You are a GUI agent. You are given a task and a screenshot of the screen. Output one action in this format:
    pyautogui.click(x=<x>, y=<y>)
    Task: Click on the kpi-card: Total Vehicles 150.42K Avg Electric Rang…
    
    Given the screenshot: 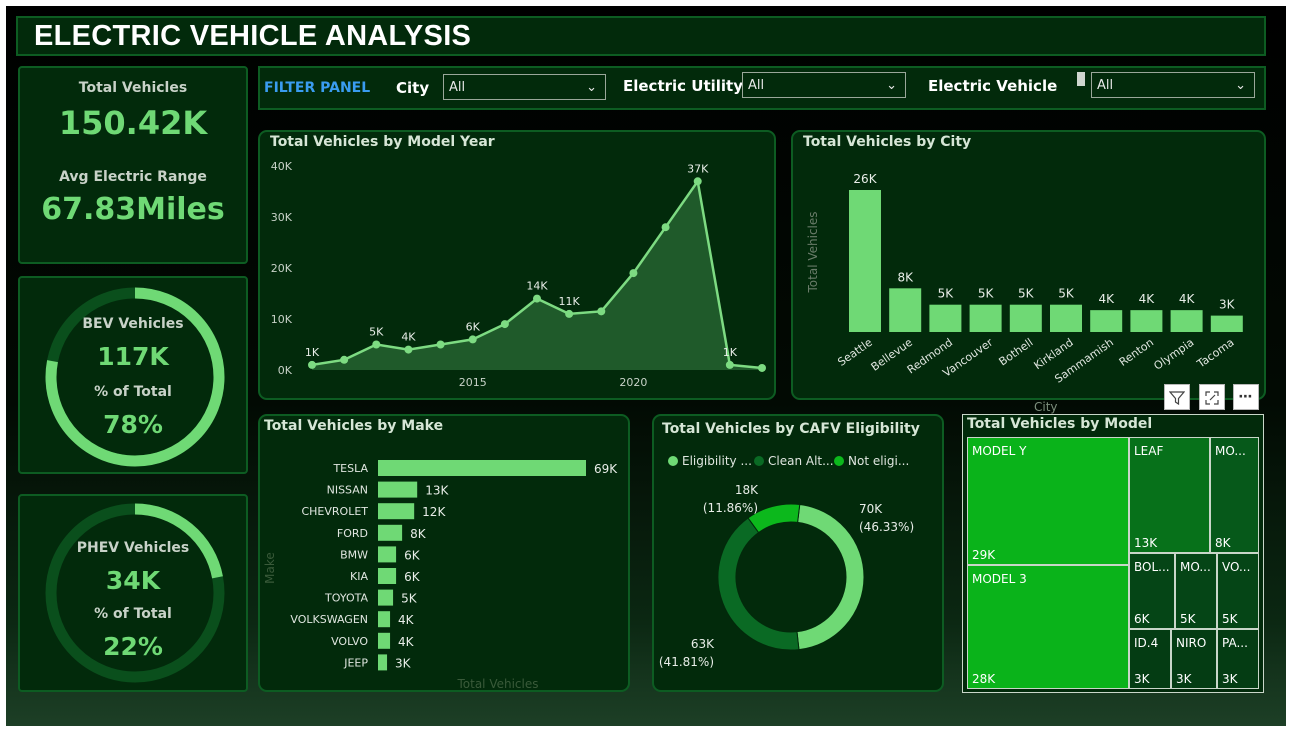 What is the action you would take?
    pyautogui.click(x=133, y=165)
    